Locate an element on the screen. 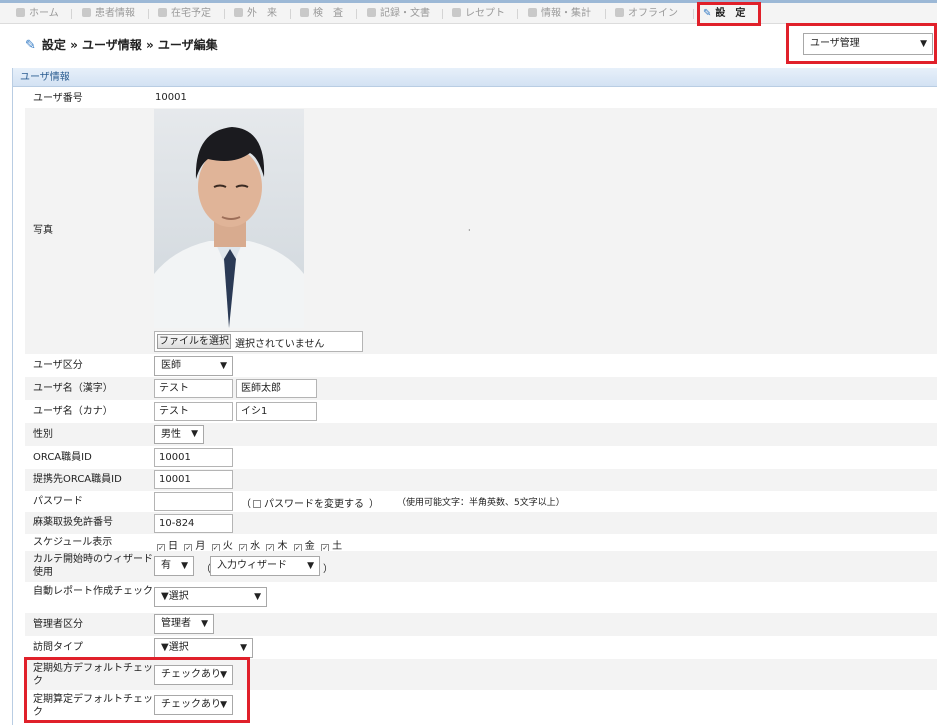  label-regular-rx: 定期処方デフォルトチェック is located at coordinates (93, 675).